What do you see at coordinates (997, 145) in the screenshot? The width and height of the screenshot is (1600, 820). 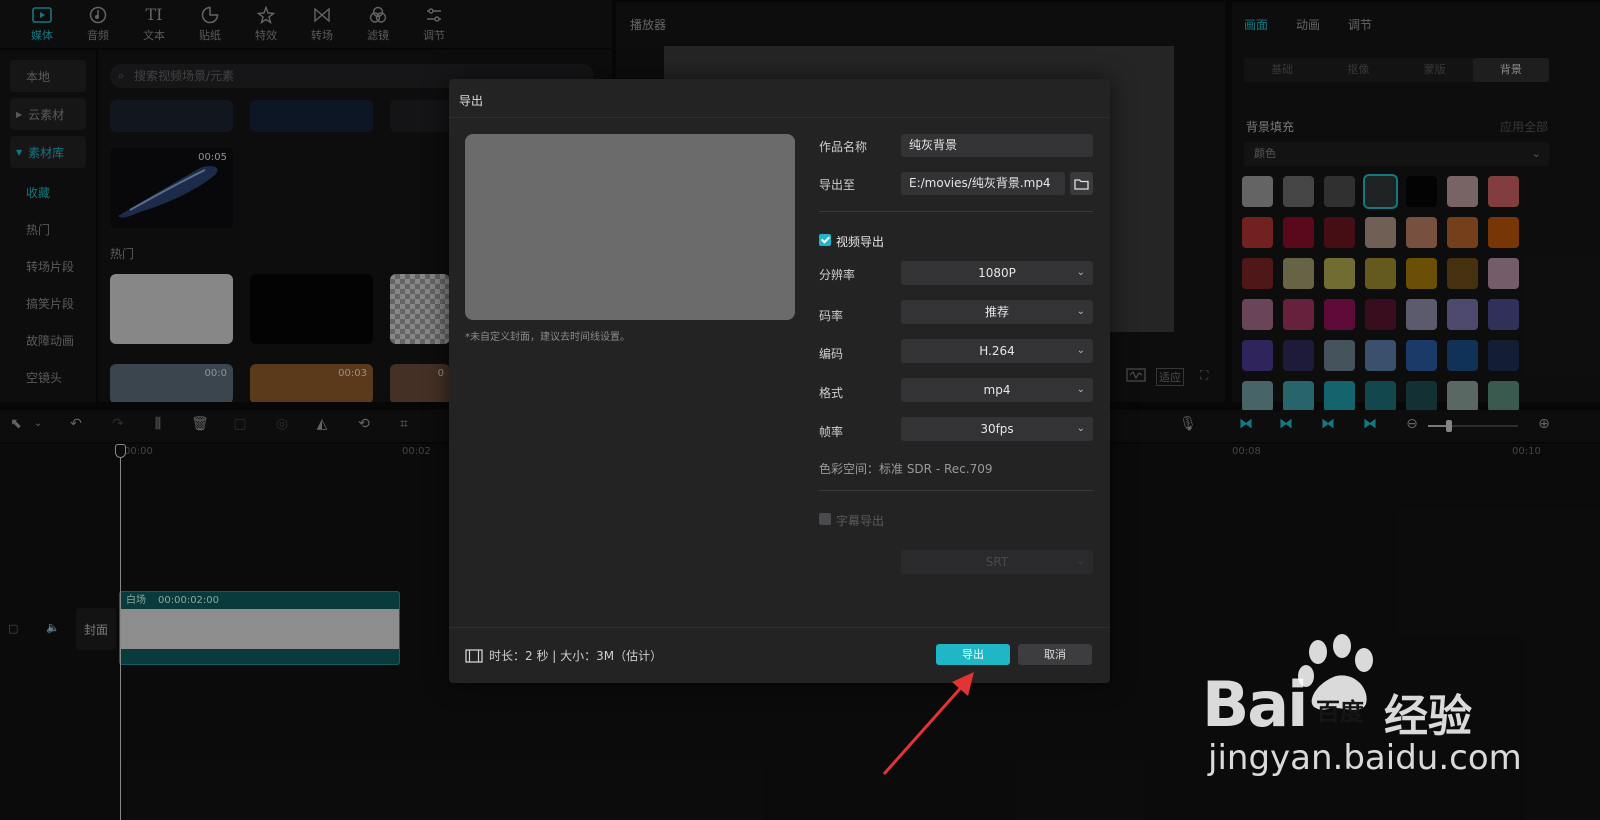 I see `name-input: 纯灰背景` at bounding box center [997, 145].